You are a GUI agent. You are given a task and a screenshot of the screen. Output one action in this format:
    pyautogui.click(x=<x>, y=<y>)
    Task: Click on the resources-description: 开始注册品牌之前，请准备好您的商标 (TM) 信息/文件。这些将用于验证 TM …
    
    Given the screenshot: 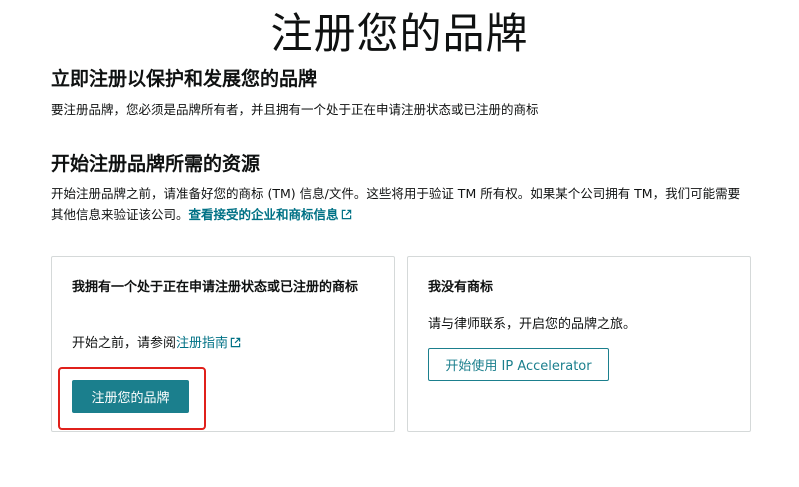 What is the action you would take?
    pyautogui.click(x=396, y=204)
    